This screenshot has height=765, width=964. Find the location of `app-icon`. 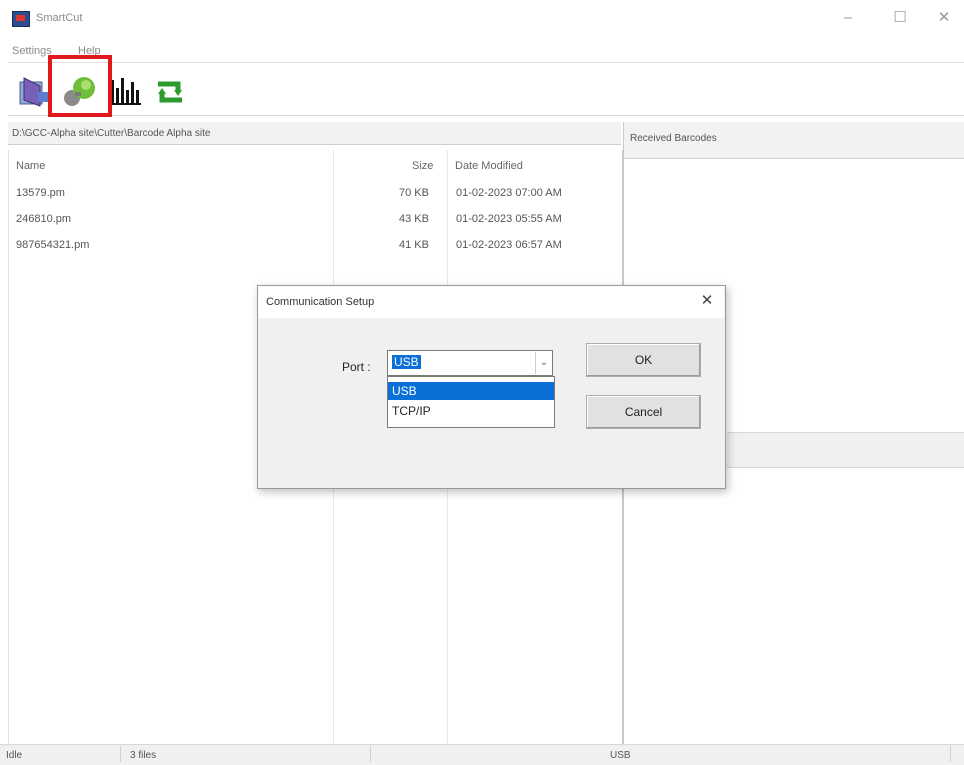

app-icon is located at coordinates (21, 19).